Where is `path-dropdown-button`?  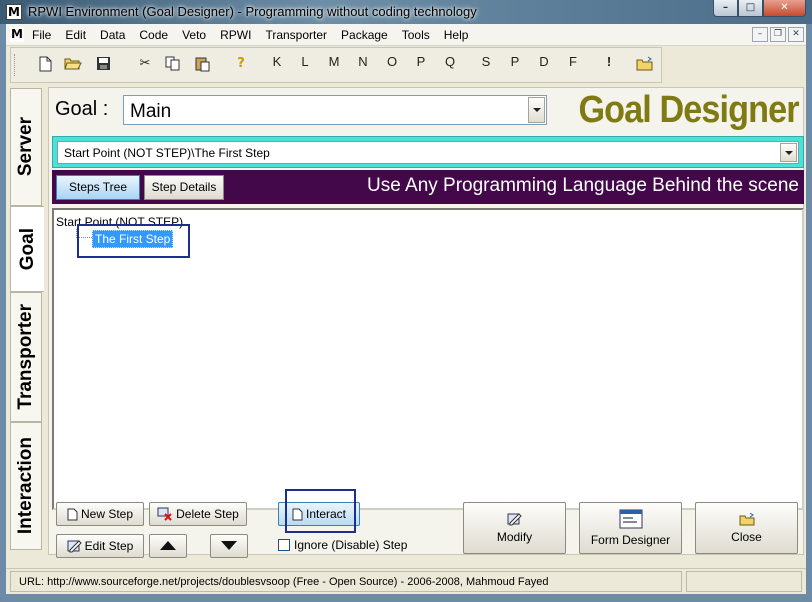
path-dropdown-button is located at coordinates (788, 152).